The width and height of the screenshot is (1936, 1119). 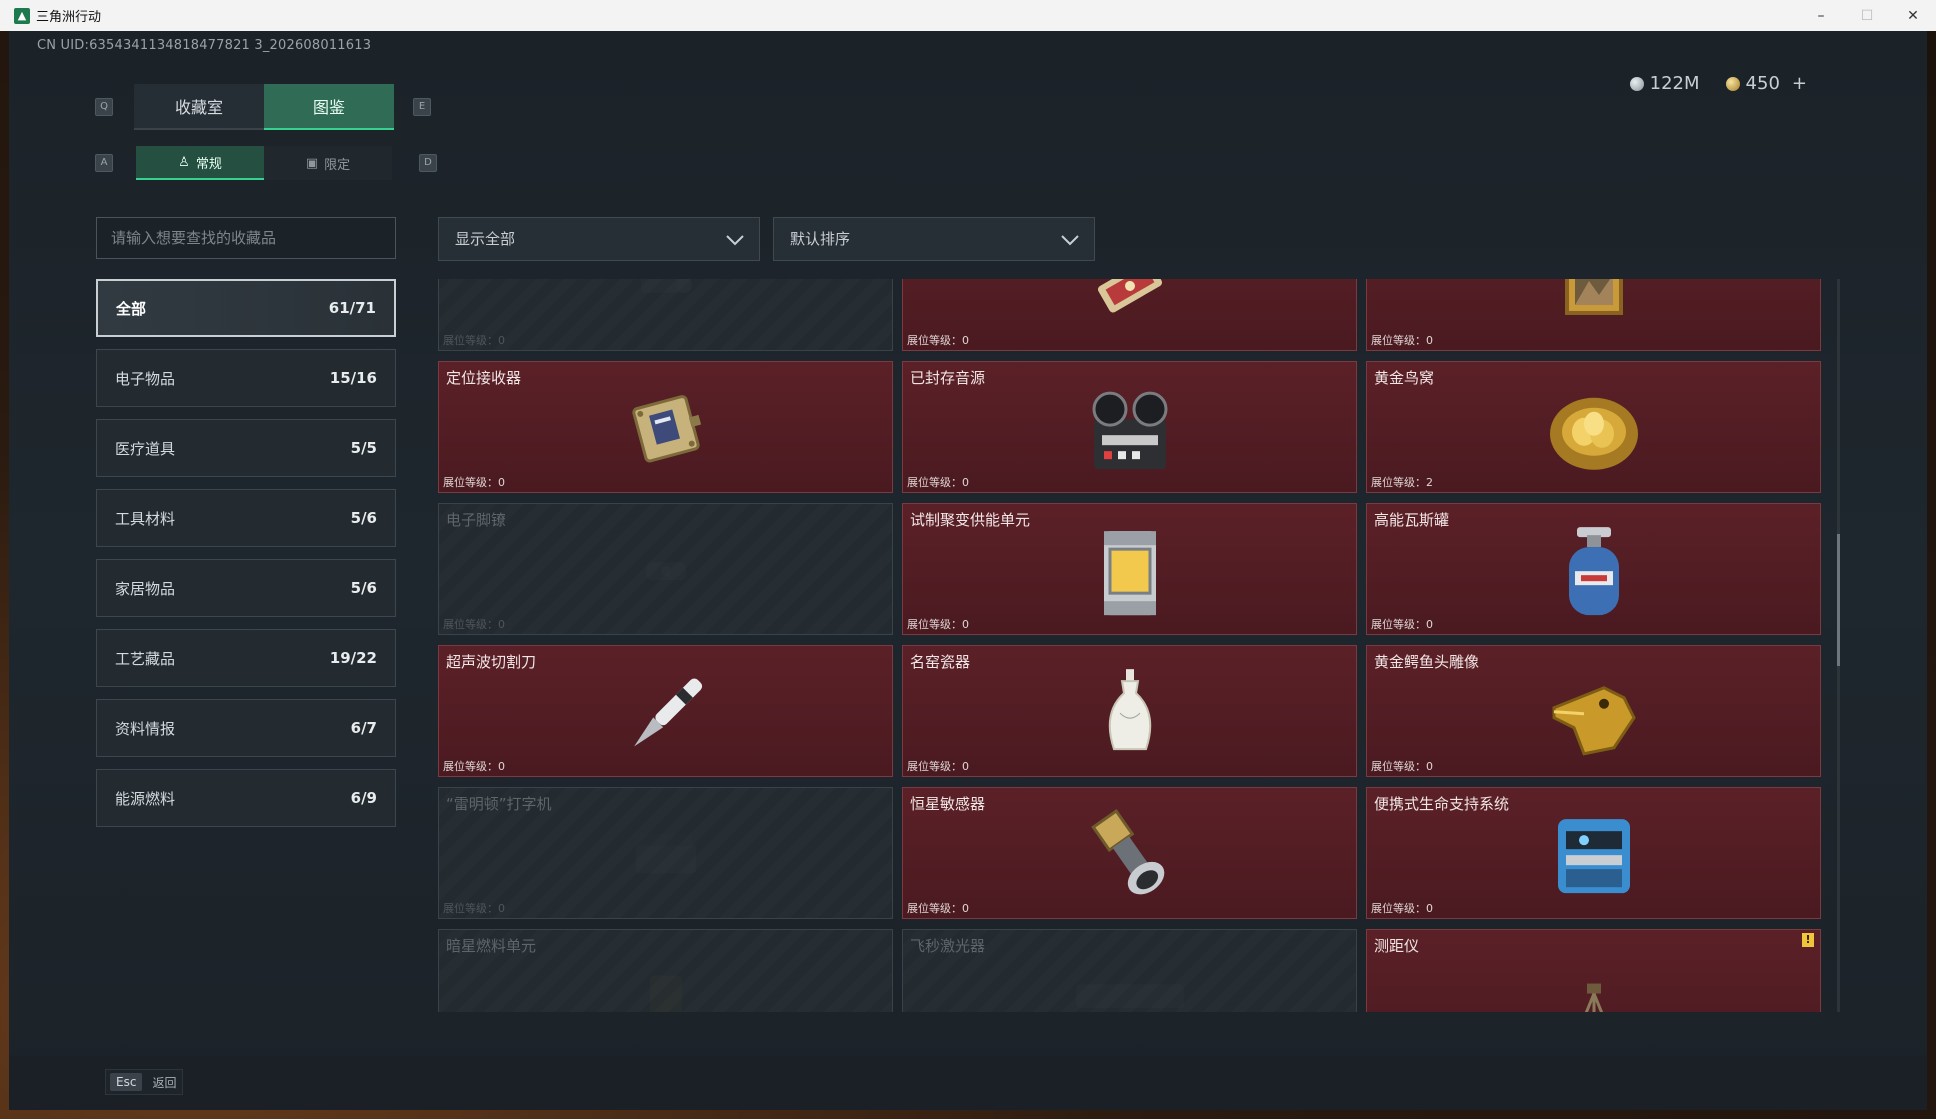 I want to click on painting-icon, so click(x=1594, y=302).